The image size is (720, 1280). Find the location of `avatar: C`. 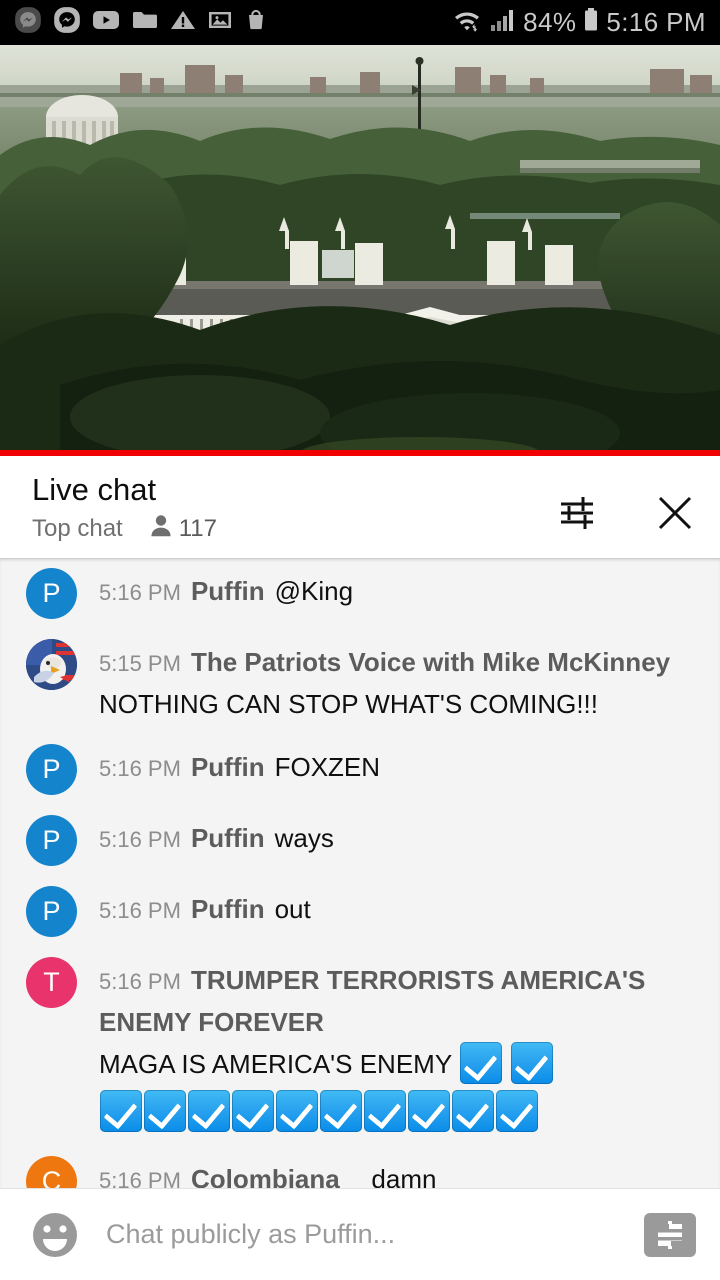

avatar: C is located at coordinates (51, 1172).